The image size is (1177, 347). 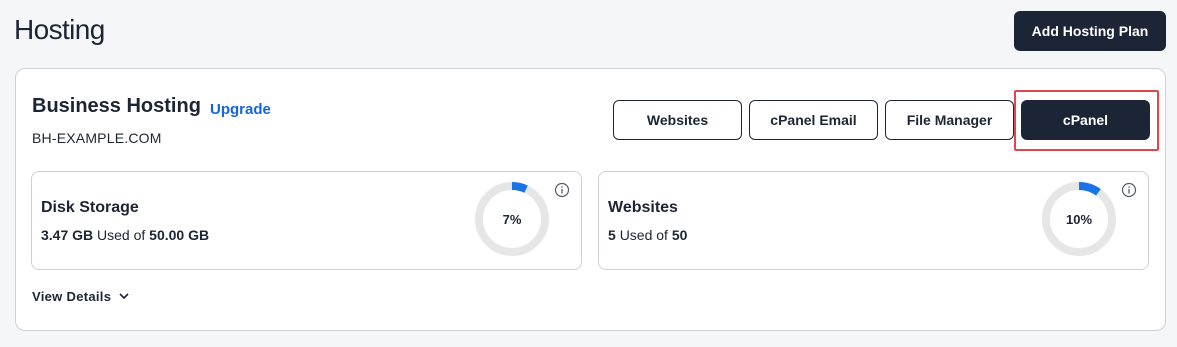 I want to click on cpanel-email-button: cPanel Email, so click(x=813, y=120).